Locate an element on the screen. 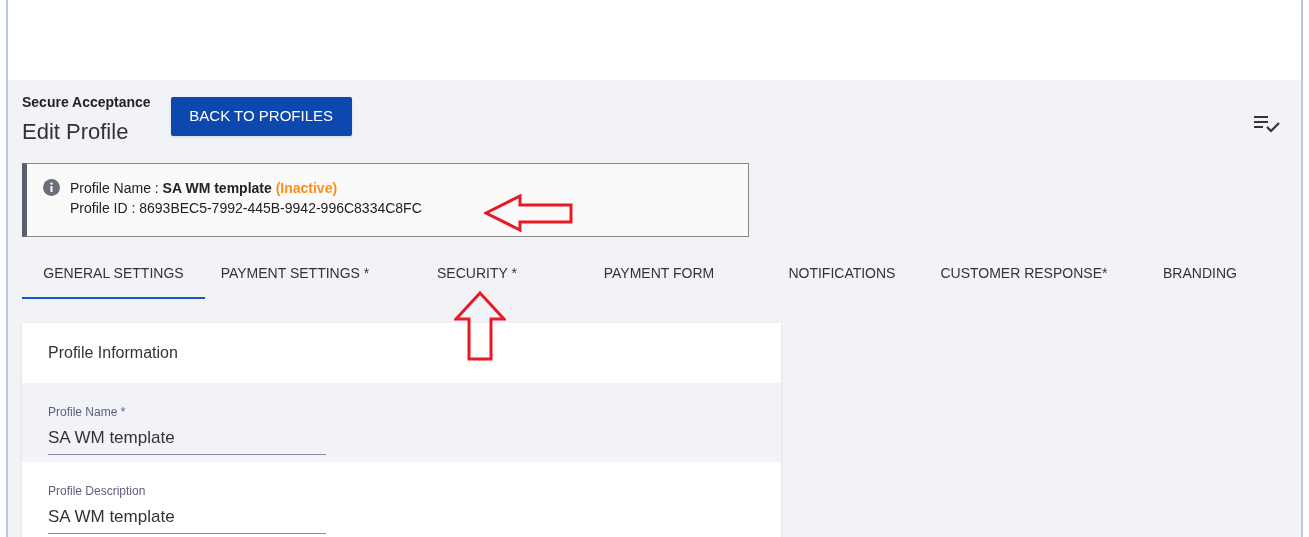 The image size is (1309, 537). tab: PAYMENT FORM is located at coordinates (658, 274).